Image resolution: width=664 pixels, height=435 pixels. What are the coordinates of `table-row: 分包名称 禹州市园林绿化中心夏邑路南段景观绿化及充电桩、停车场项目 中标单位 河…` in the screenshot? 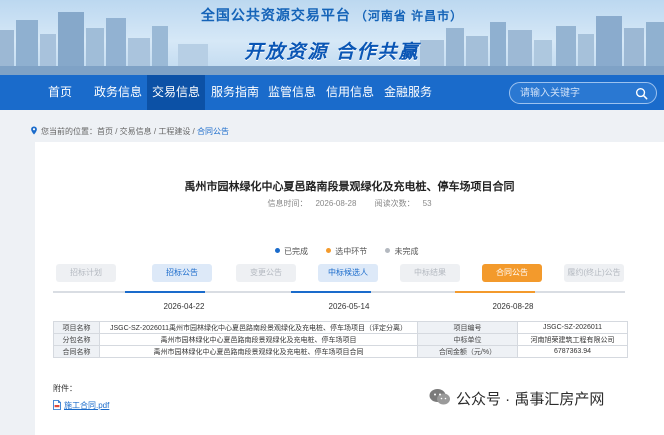 It's located at (340, 339).